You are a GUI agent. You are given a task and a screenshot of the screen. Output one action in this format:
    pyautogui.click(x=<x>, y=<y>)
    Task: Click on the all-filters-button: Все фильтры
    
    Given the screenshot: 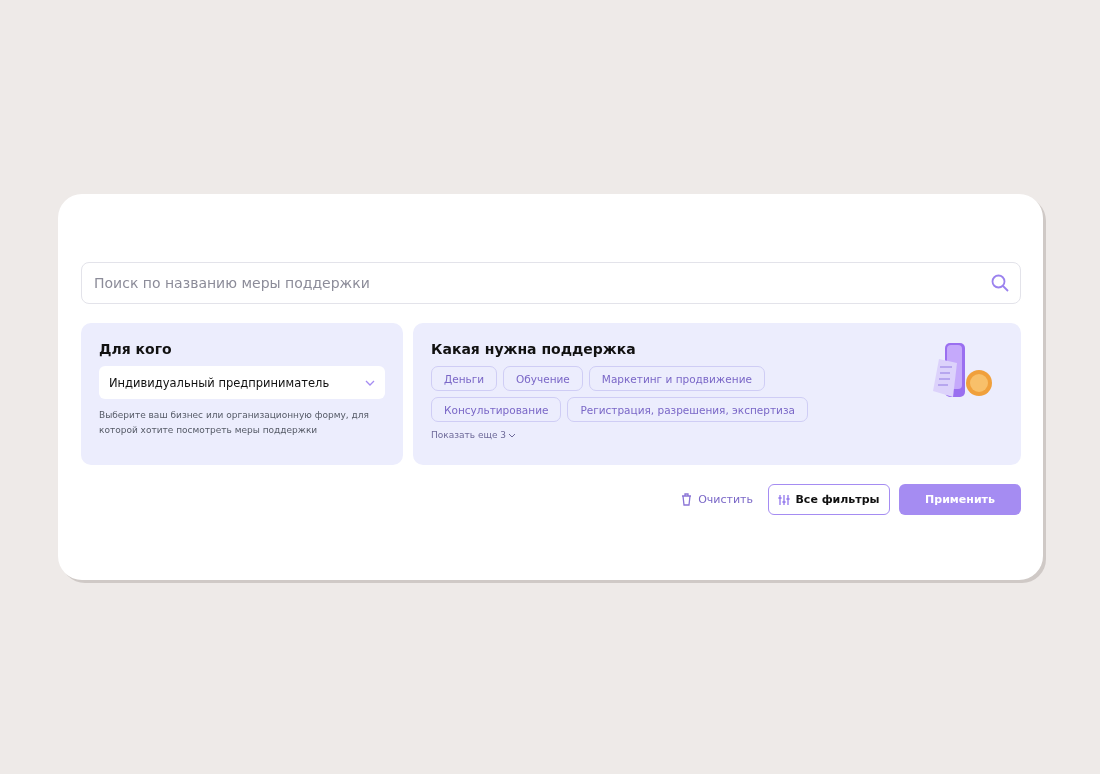 What is the action you would take?
    pyautogui.click(x=829, y=499)
    